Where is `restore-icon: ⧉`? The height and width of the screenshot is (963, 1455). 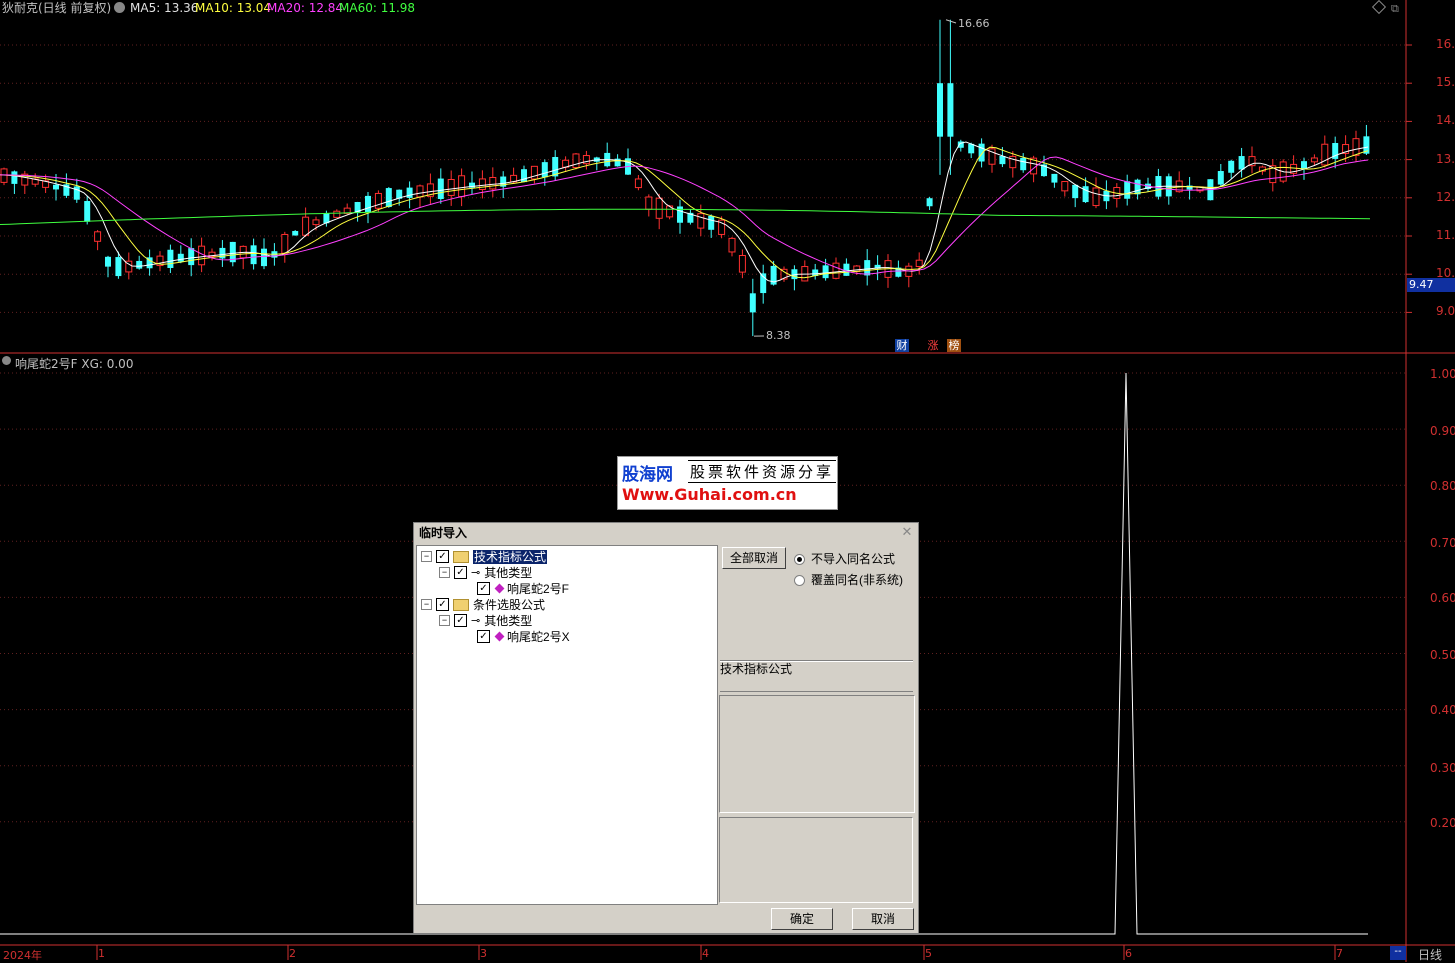
restore-icon: ⧉ is located at coordinates (1395, 9).